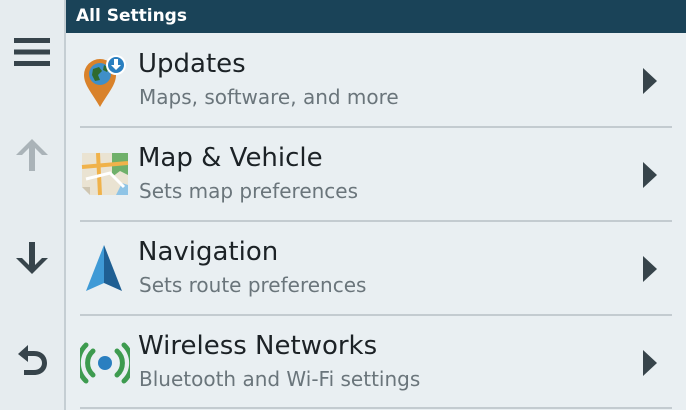 This screenshot has height=410, width=686. Describe the element at coordinates (105, 174) in the screenshot. I see `map-icon` at that location.